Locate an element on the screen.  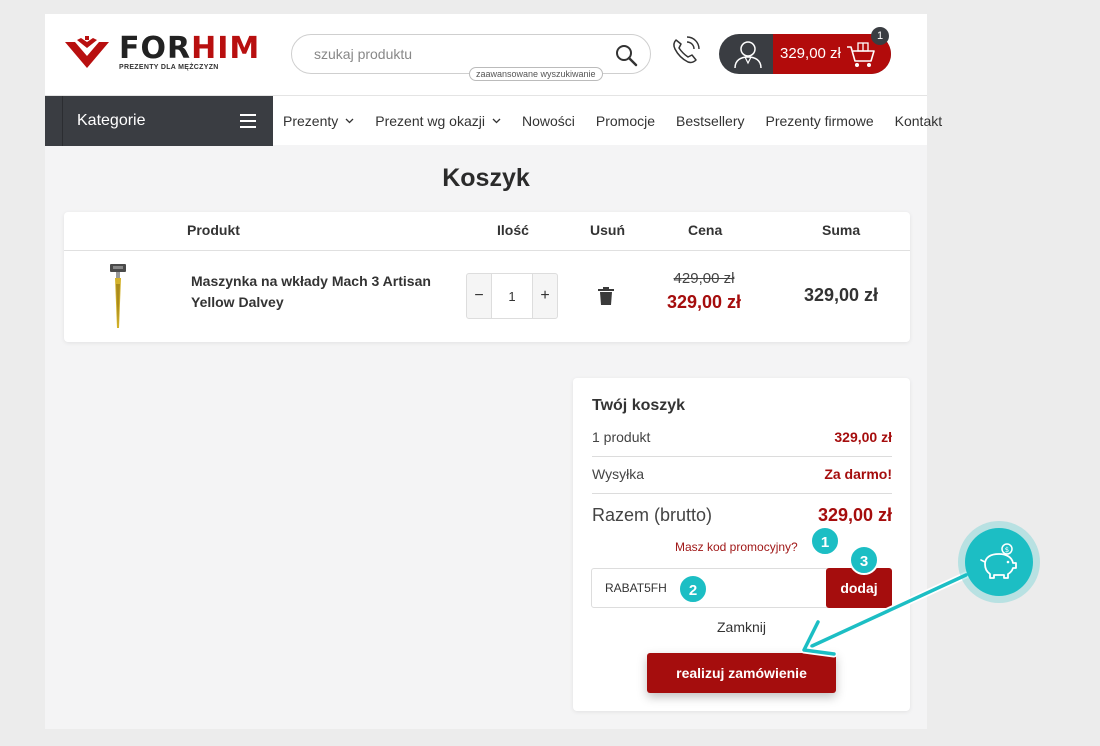
header-quantity: Ilość is located at coordinates (513, 230).